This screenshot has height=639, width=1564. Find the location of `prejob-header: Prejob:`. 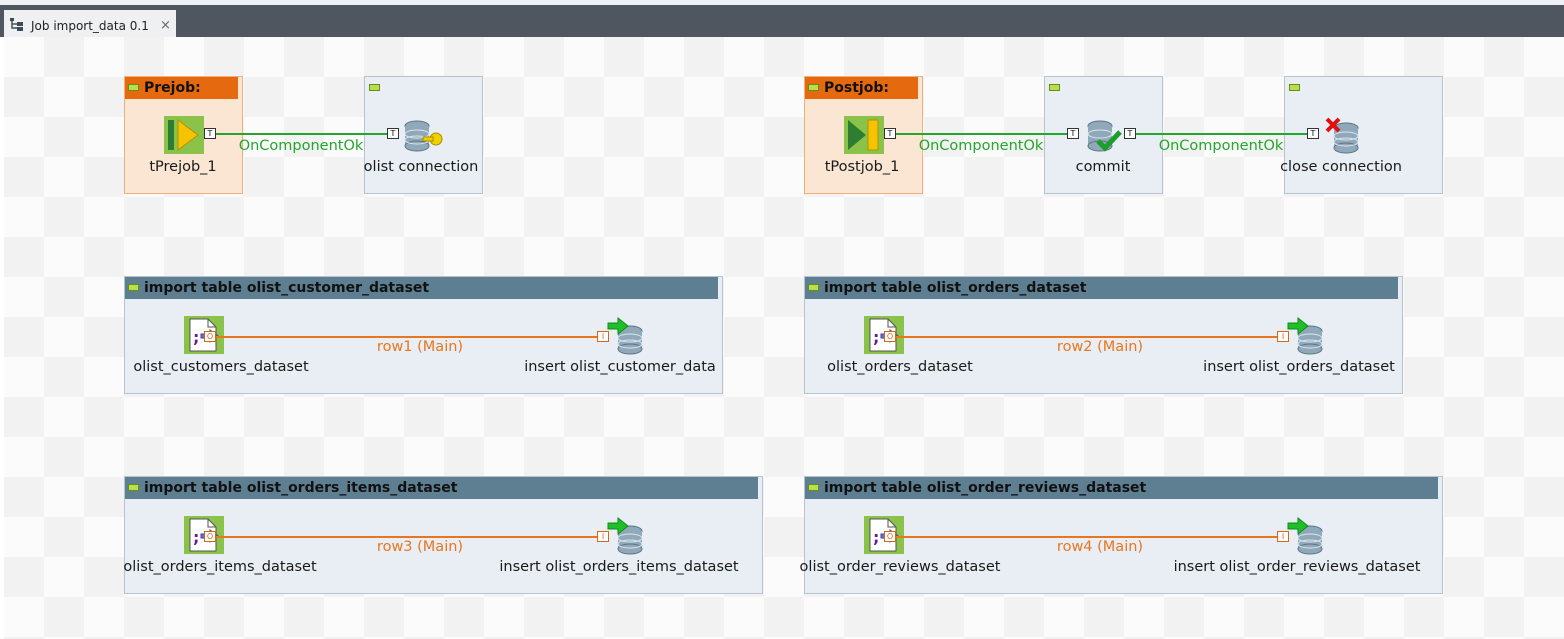

prejob-header: Prejob: is located at coordinates (181, 88).